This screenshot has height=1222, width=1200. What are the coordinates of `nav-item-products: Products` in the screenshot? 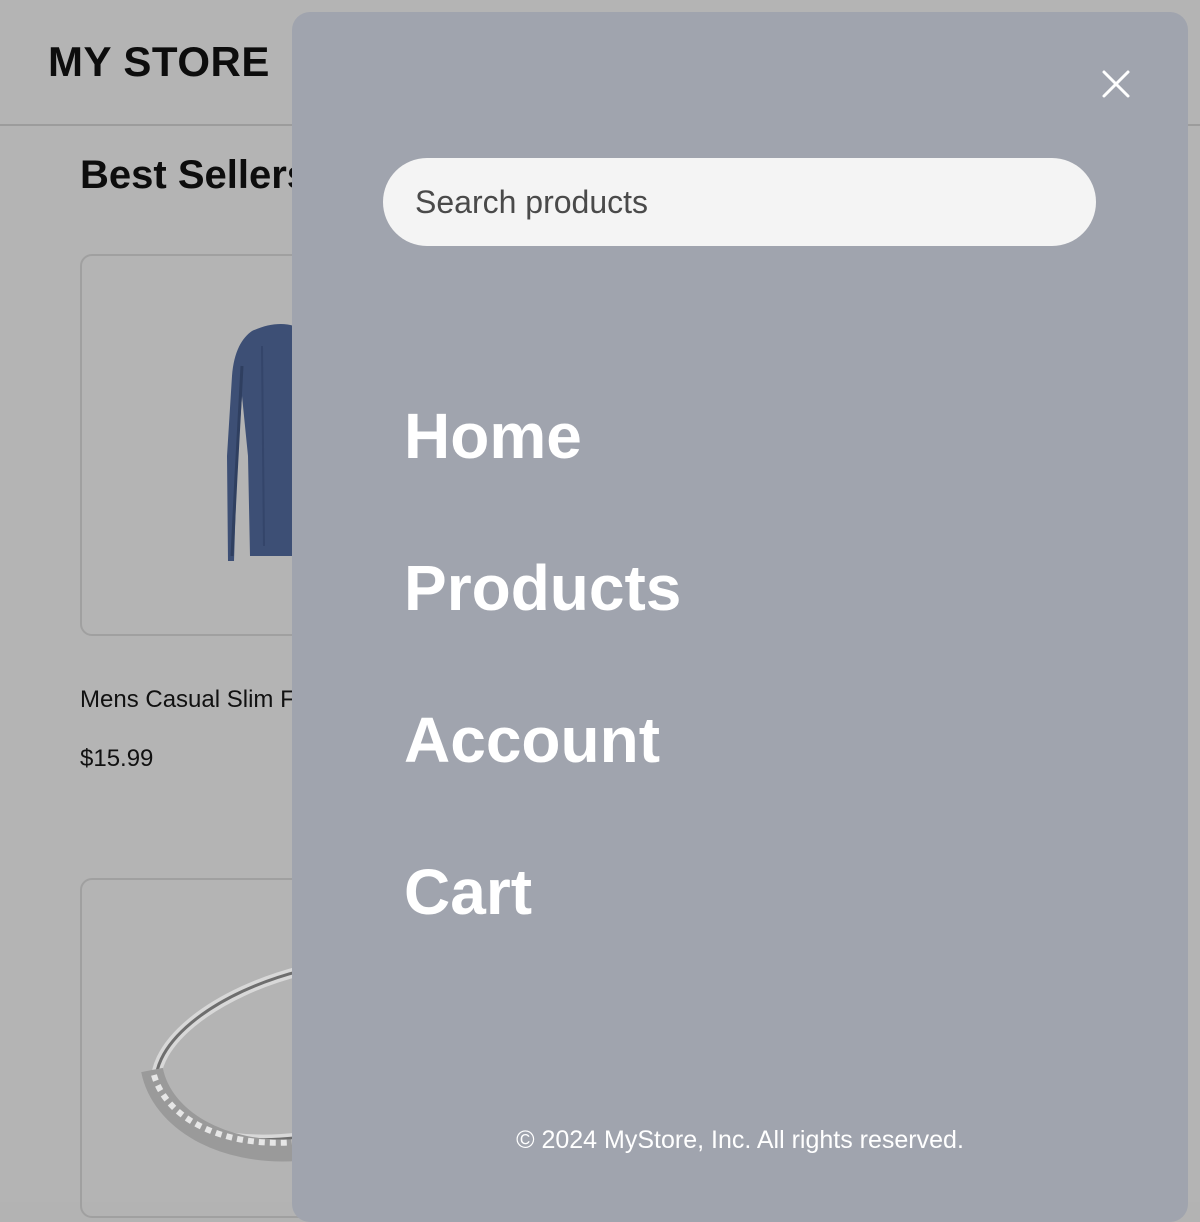 It's located at (542, 588).